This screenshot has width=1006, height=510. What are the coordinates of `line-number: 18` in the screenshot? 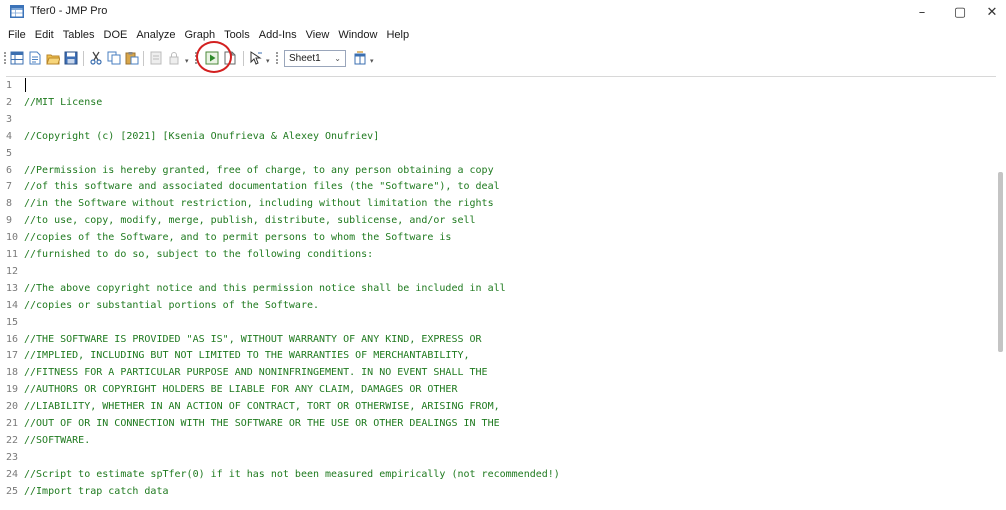 It's located at (12, 373).